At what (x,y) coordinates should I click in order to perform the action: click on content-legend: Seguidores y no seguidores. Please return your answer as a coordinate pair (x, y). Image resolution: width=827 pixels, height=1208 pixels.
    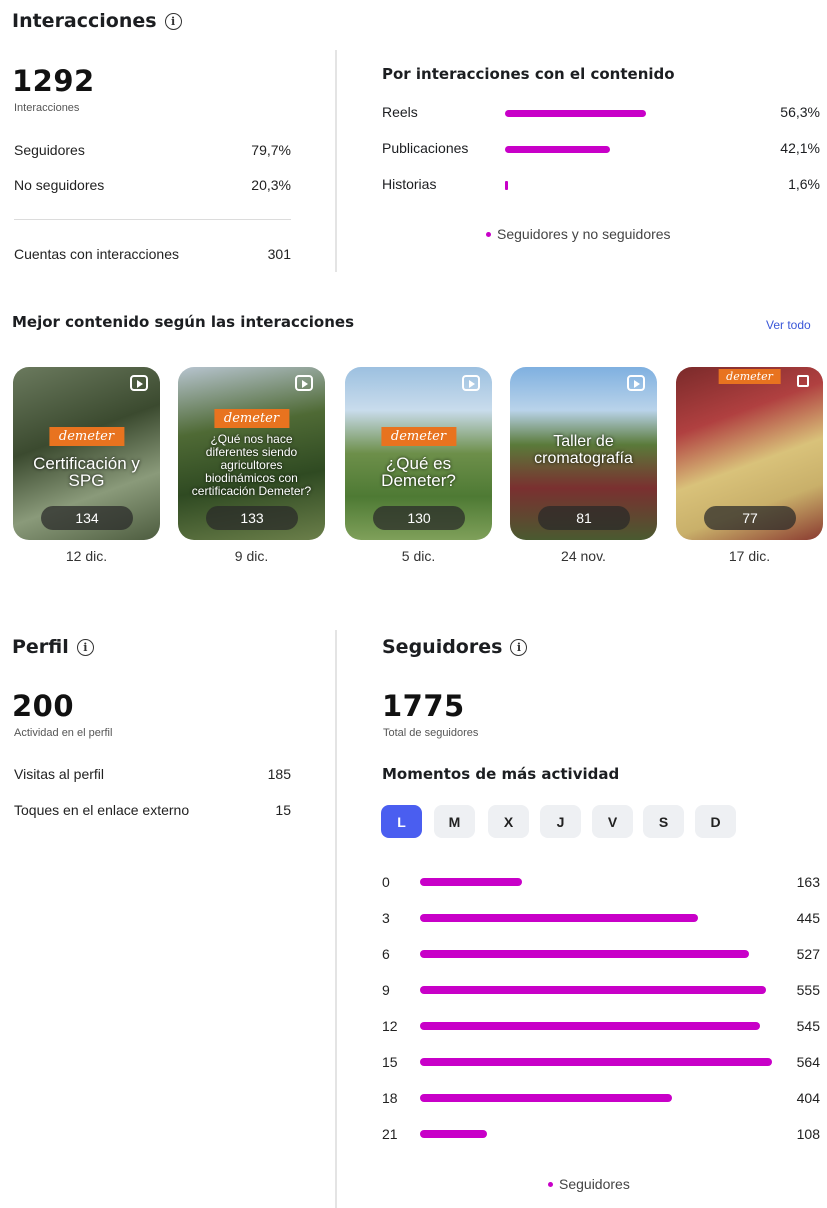
    Looking at the image, I should click on (578, 234).